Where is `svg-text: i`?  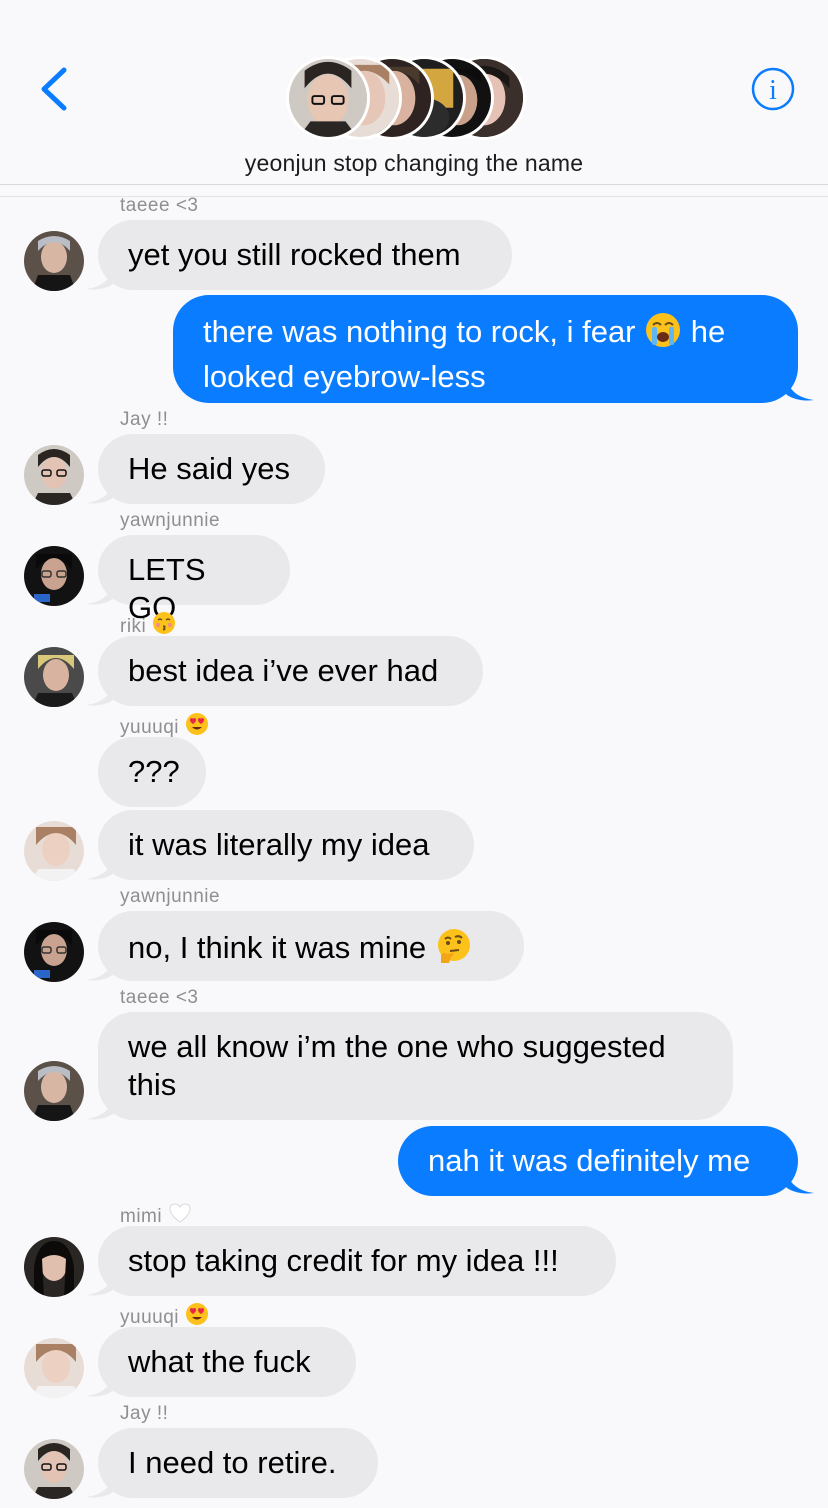 svg-text: i is located at coordinates (773, 90).